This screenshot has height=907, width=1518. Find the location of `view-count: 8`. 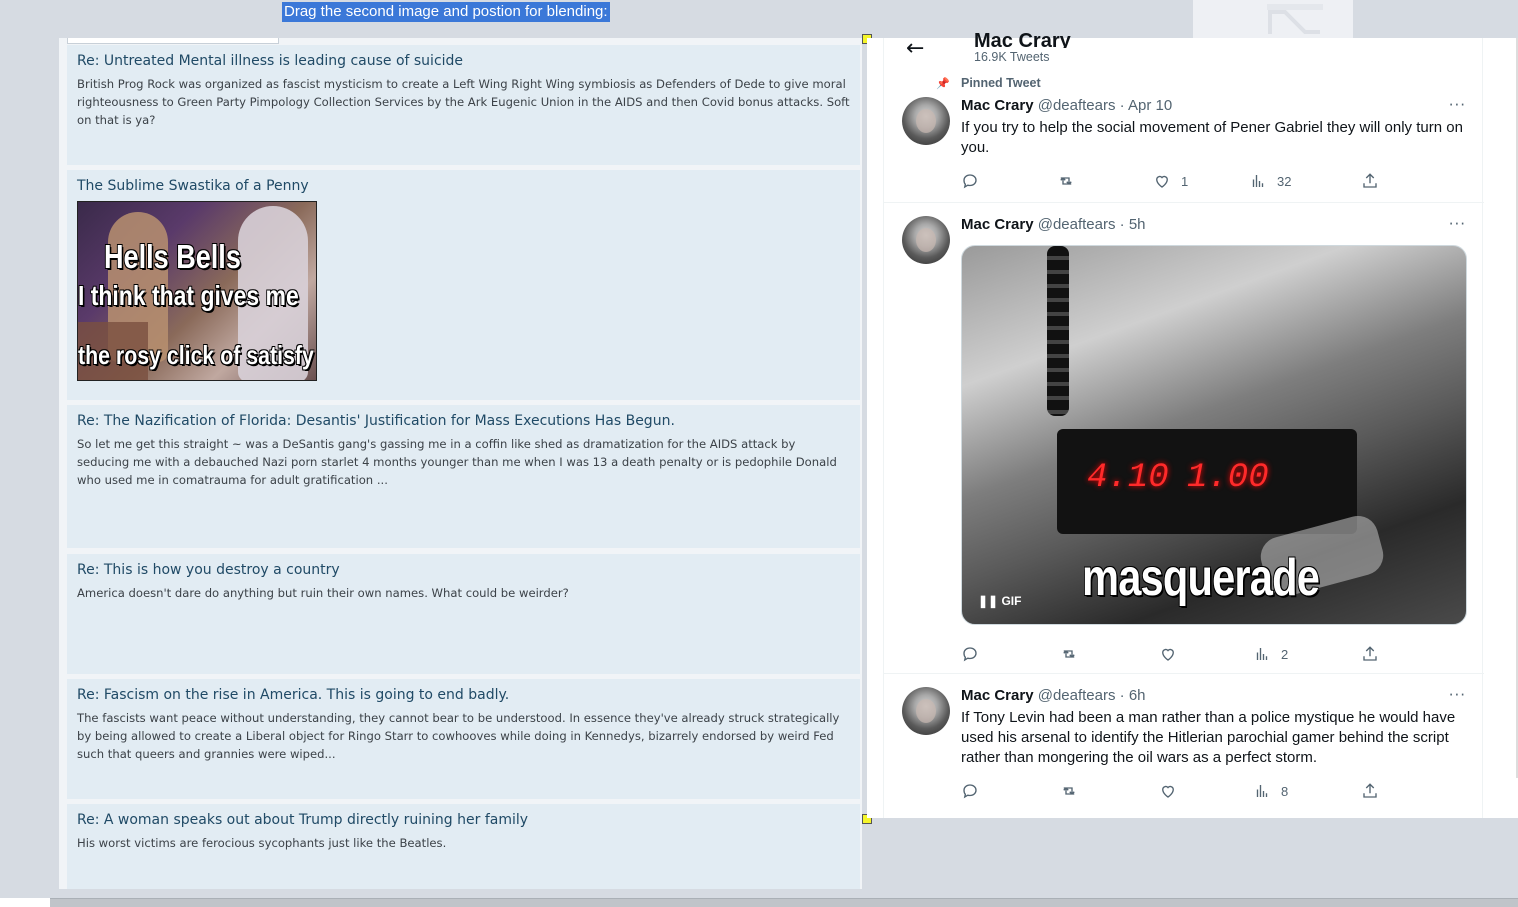

view-count: 8 is located at coordinates (1285, 791).